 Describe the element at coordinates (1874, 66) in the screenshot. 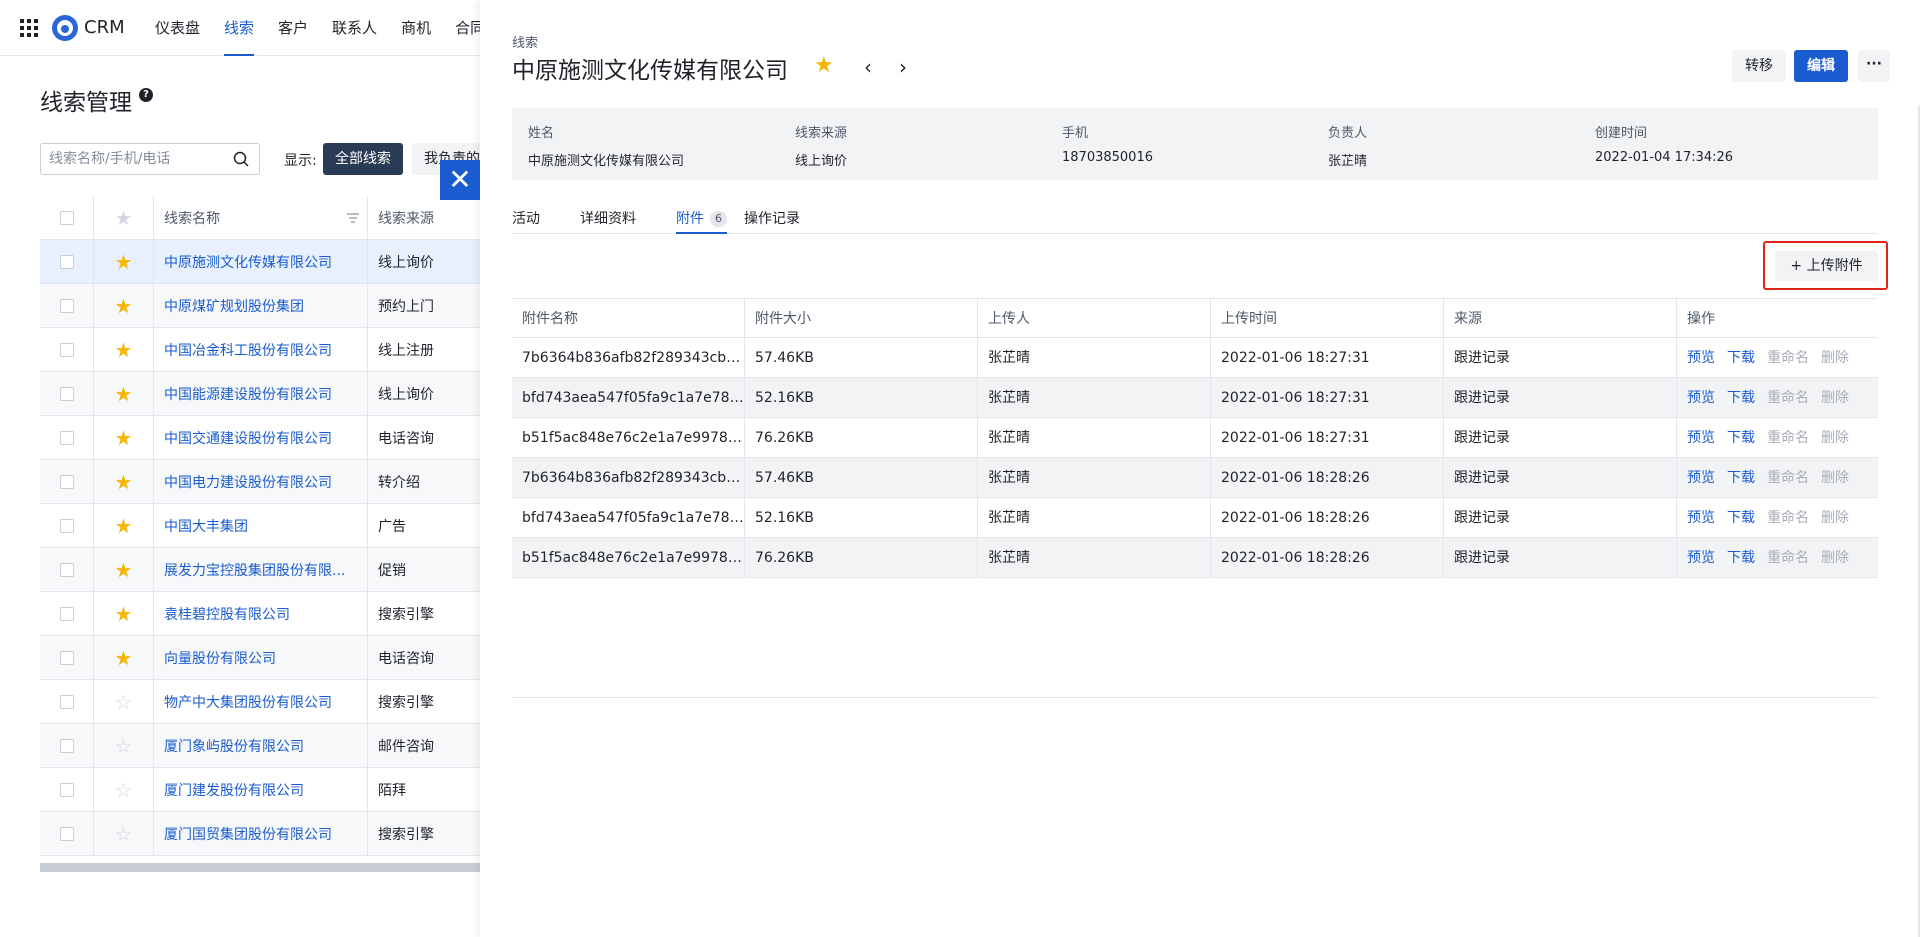

I see `more-options-button: ···` at that location.